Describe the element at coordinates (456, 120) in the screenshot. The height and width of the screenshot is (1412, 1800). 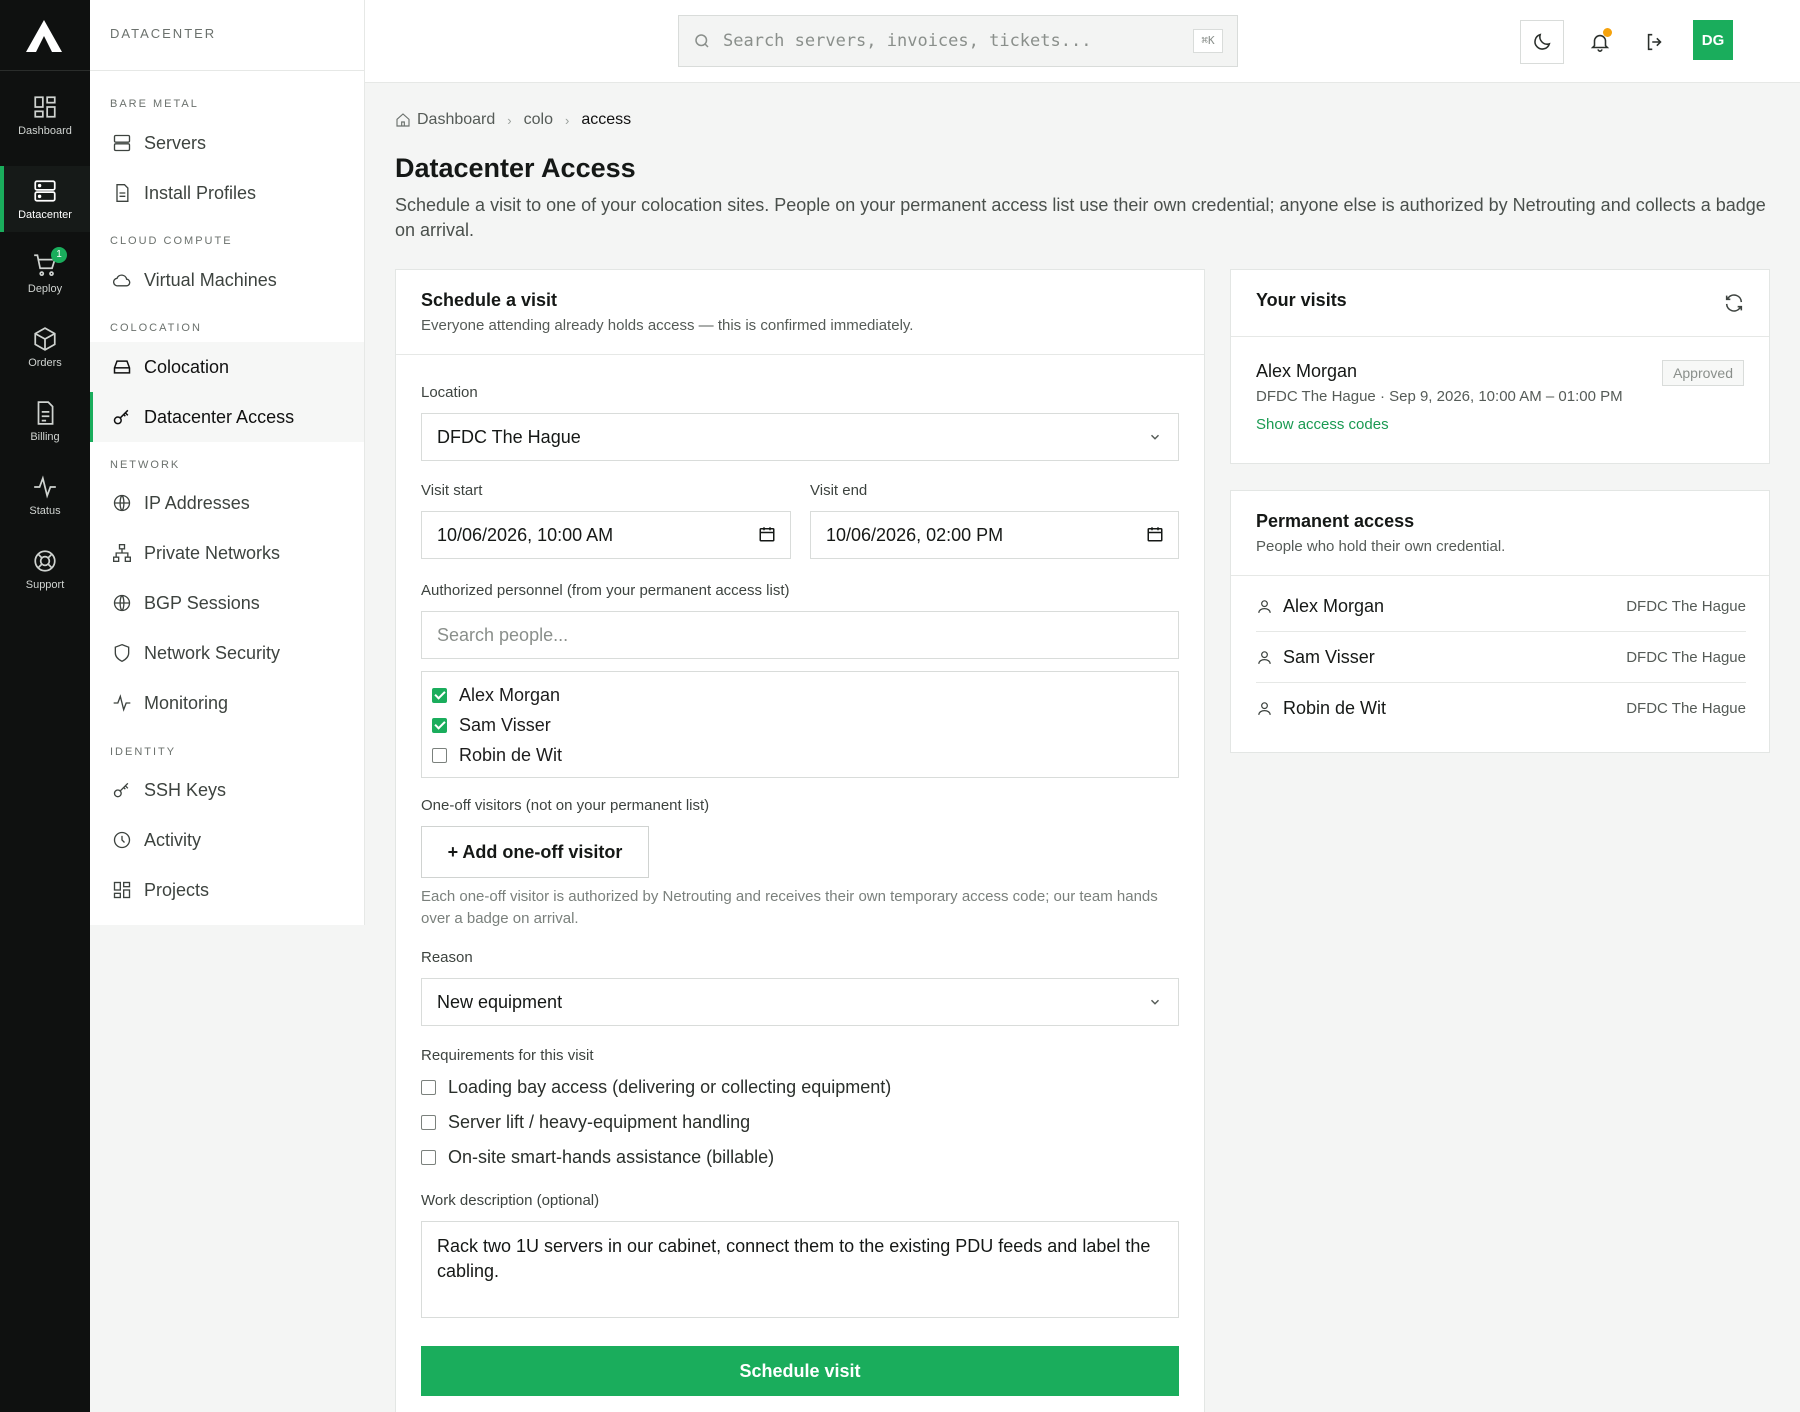
I see `breadcrumb-dashboard: Dashboard` at that location.